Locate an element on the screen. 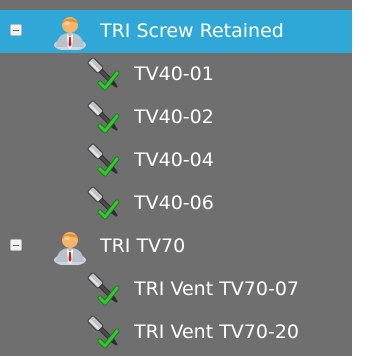 Image resolution: width=365 pixels, height=361 pixels. tree-item-tv40-06: TV40-06 is located at coordinates (176, 203).